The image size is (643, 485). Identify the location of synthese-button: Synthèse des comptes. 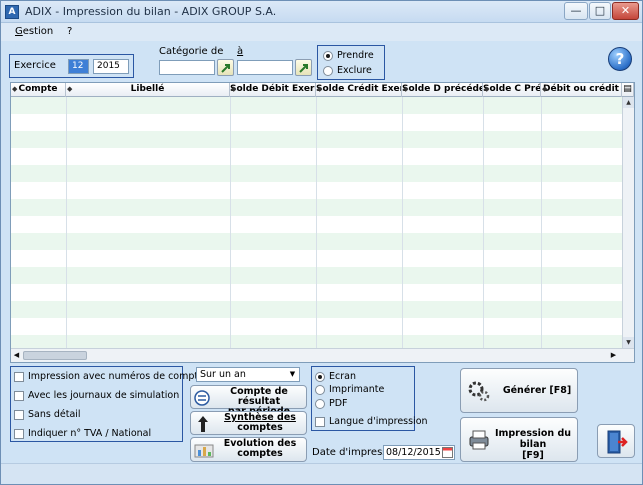
(248, 423).